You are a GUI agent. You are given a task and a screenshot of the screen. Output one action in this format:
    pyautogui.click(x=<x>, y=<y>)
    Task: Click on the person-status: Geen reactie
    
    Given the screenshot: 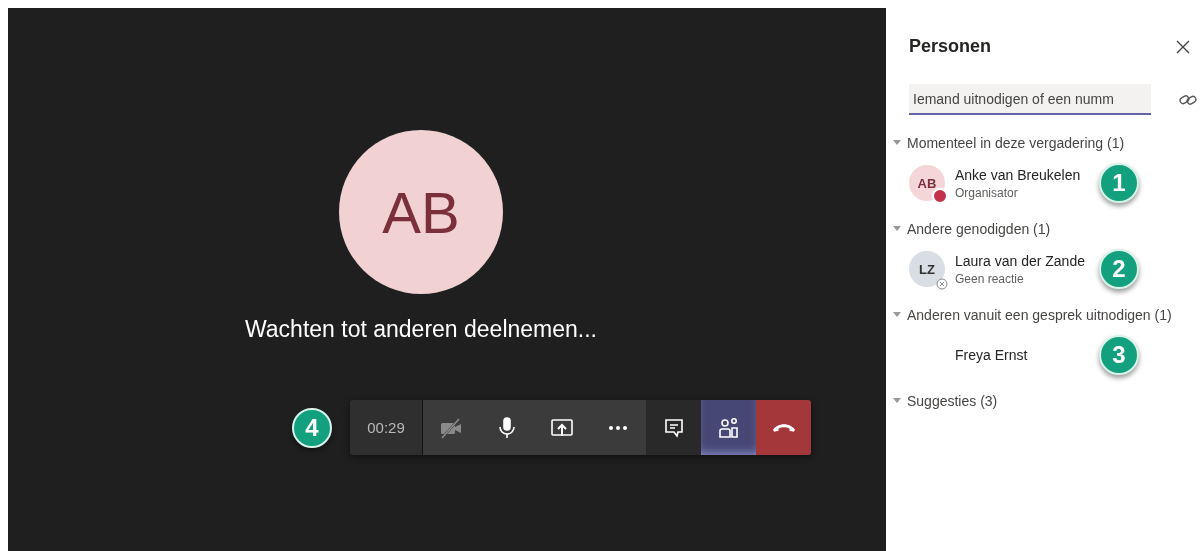 What is the action you would take?
    pyautogui.click(x=990, y=278)
    